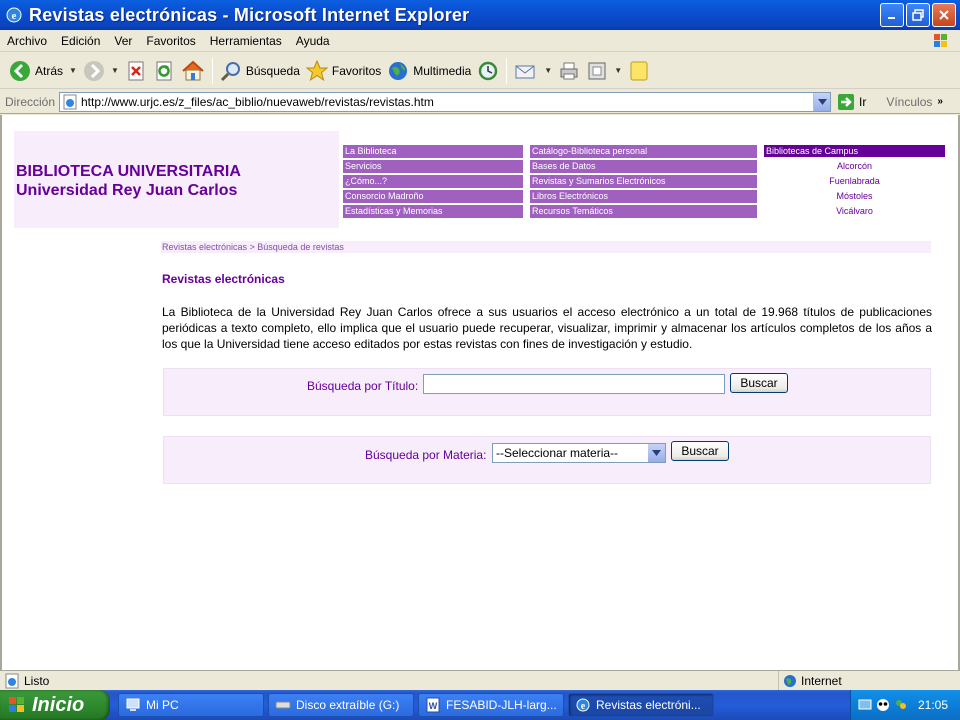 This screenshot has width=960, height=720. Describe the element at coordinates (525, 71) in the screenshot. I see `mail-icon` at that location.